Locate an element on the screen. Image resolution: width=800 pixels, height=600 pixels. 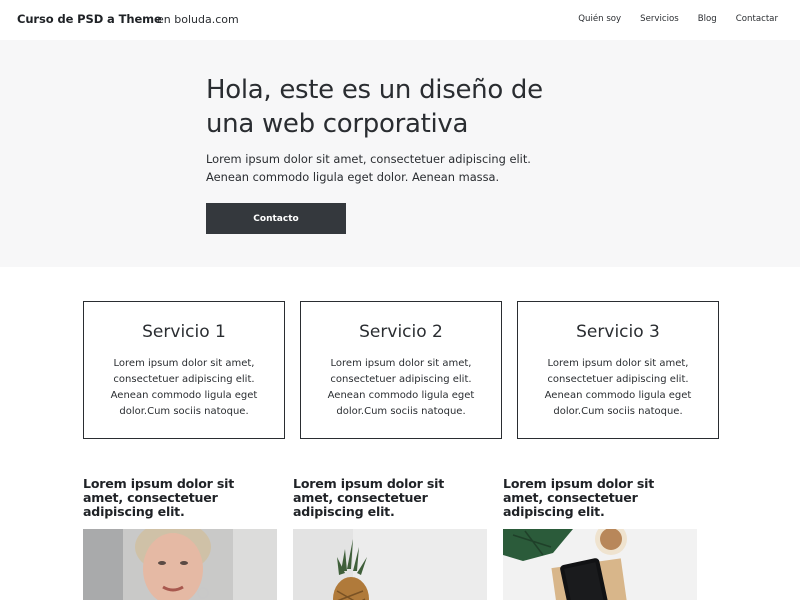
main-nav: Quién soy Servicios Blog Contactar is located at coordinates (678, 19).